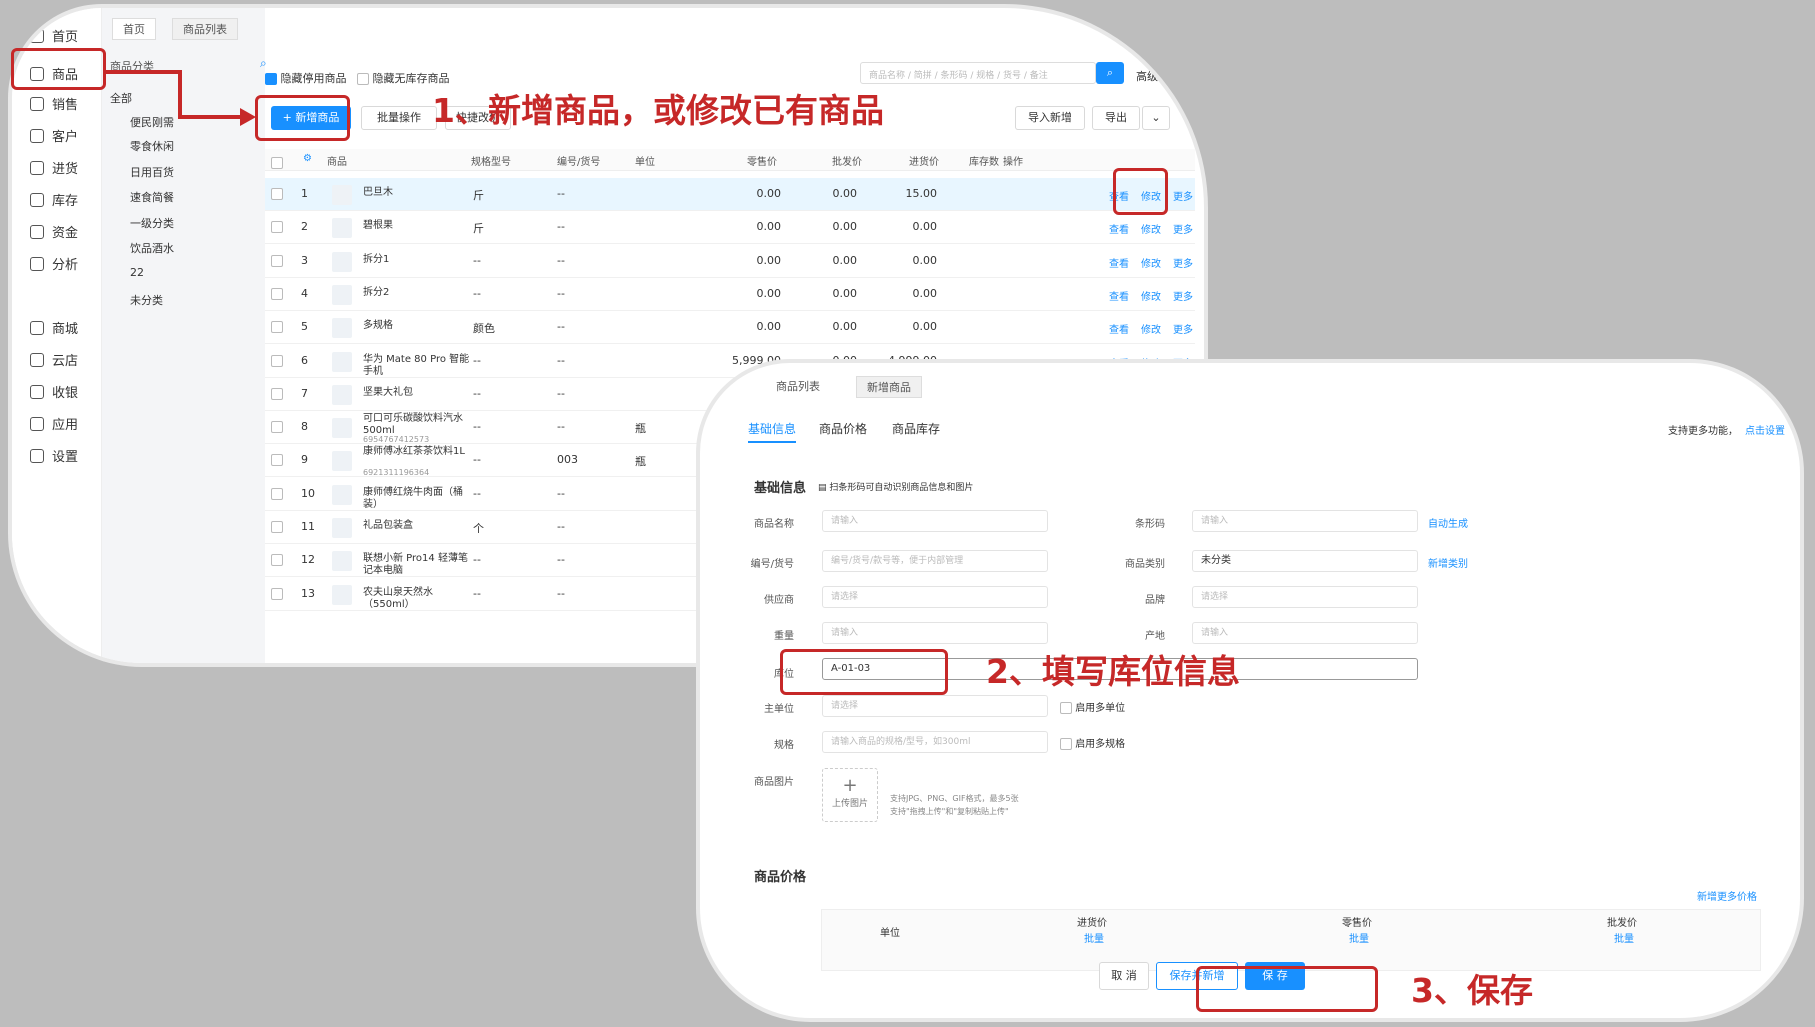 The image size is (1815, 1027). I want to click on step2-annotation: 2、填写库位信息, so click(1113, 671).